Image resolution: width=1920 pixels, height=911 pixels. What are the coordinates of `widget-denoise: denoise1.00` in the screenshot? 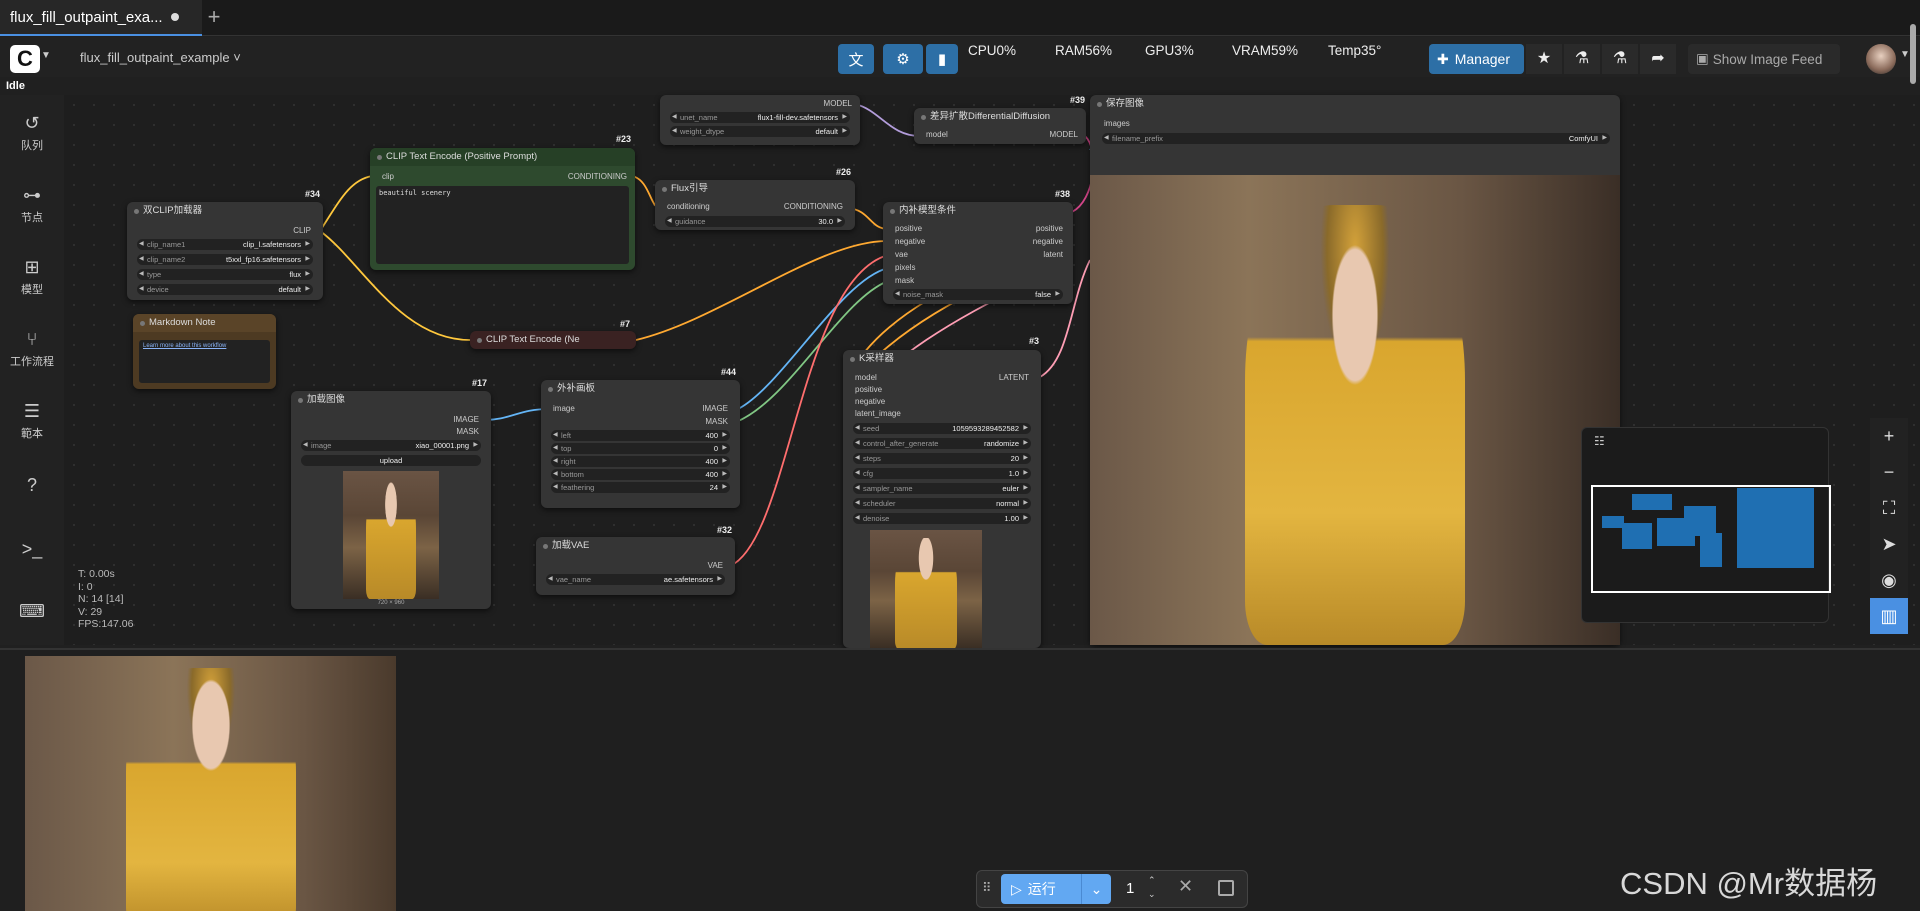 It's located at (942, 518).